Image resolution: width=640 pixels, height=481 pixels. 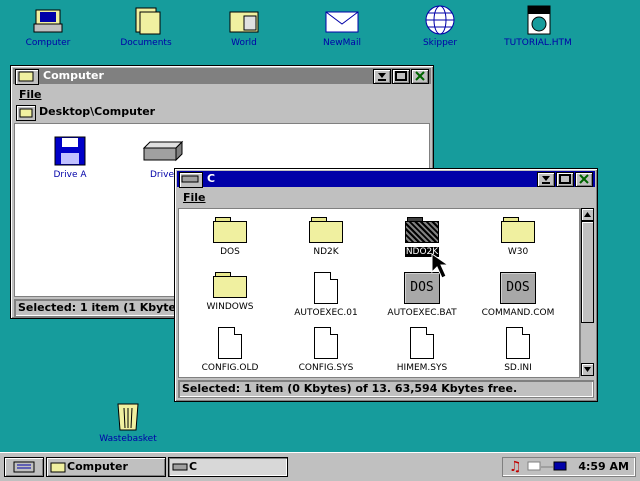 What do you see at coordinates (146, 43) in the screenshot?
I see `desktop-icon-label: Documents` at bounding box center [146, 43].